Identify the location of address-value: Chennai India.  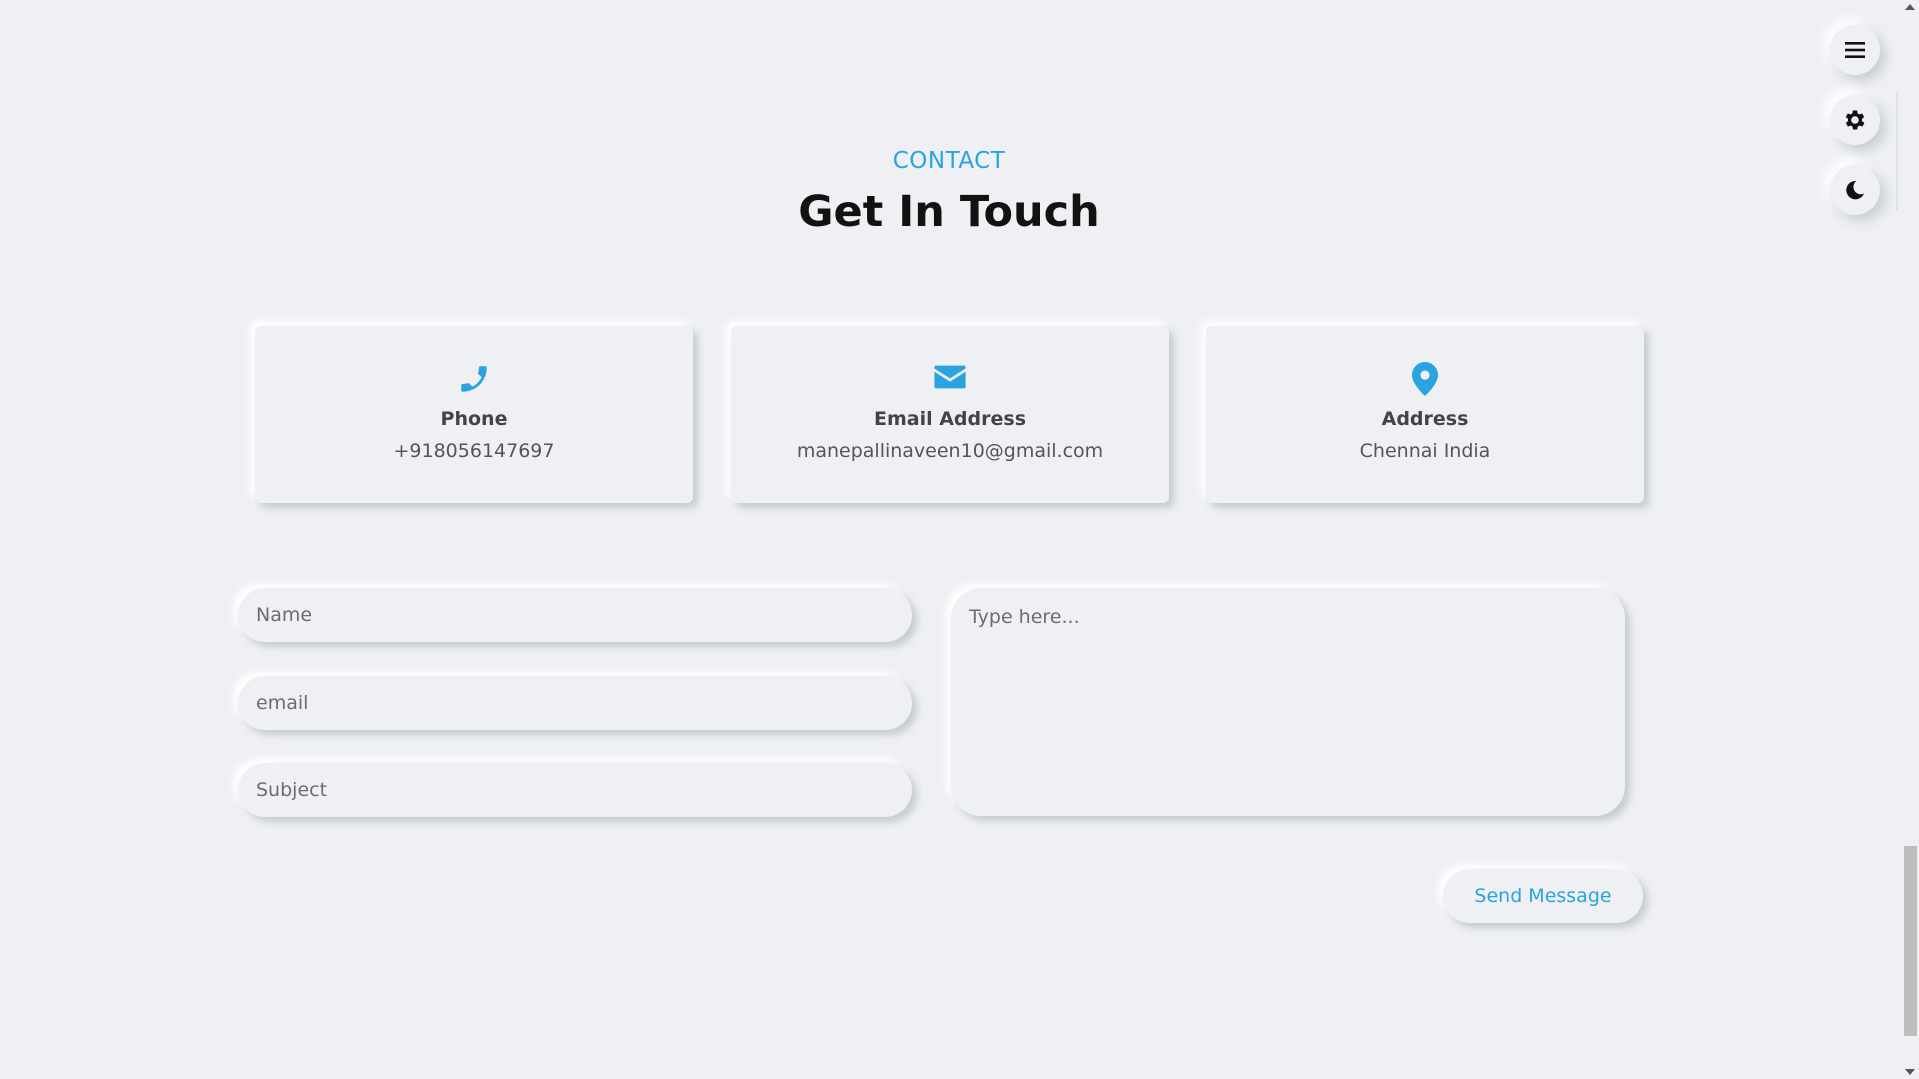
(1425, 451).